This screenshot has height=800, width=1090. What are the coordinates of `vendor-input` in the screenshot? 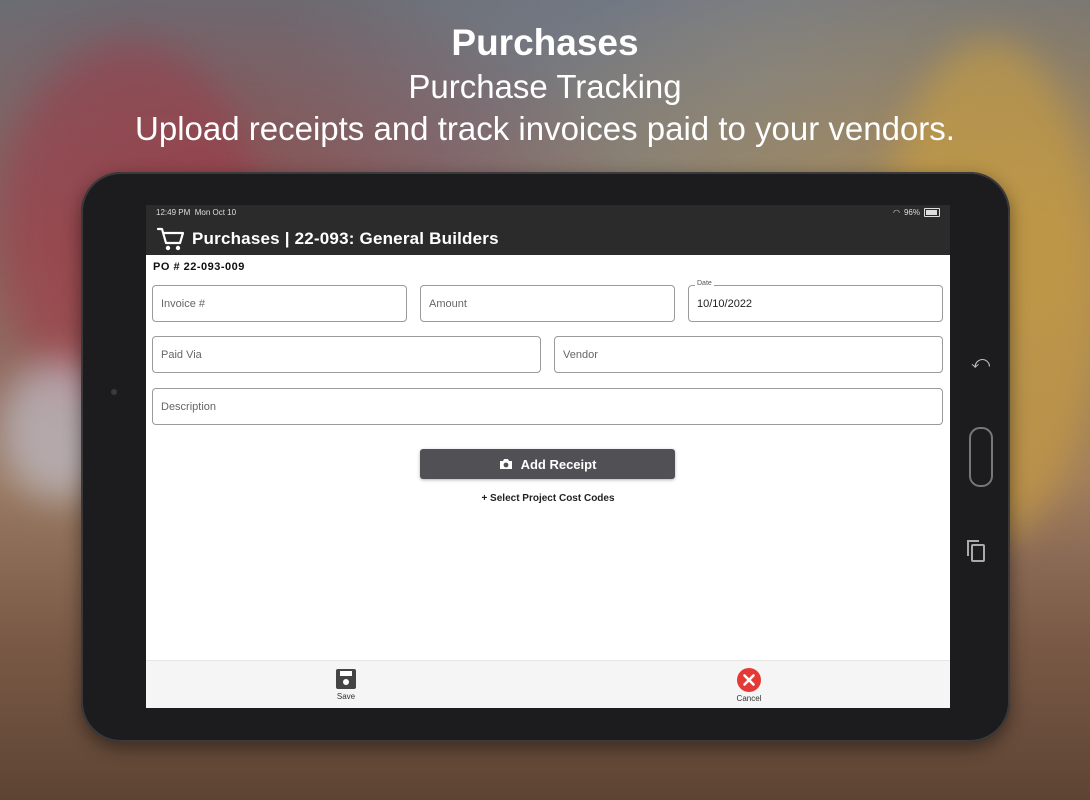 It's located at (748, 354).